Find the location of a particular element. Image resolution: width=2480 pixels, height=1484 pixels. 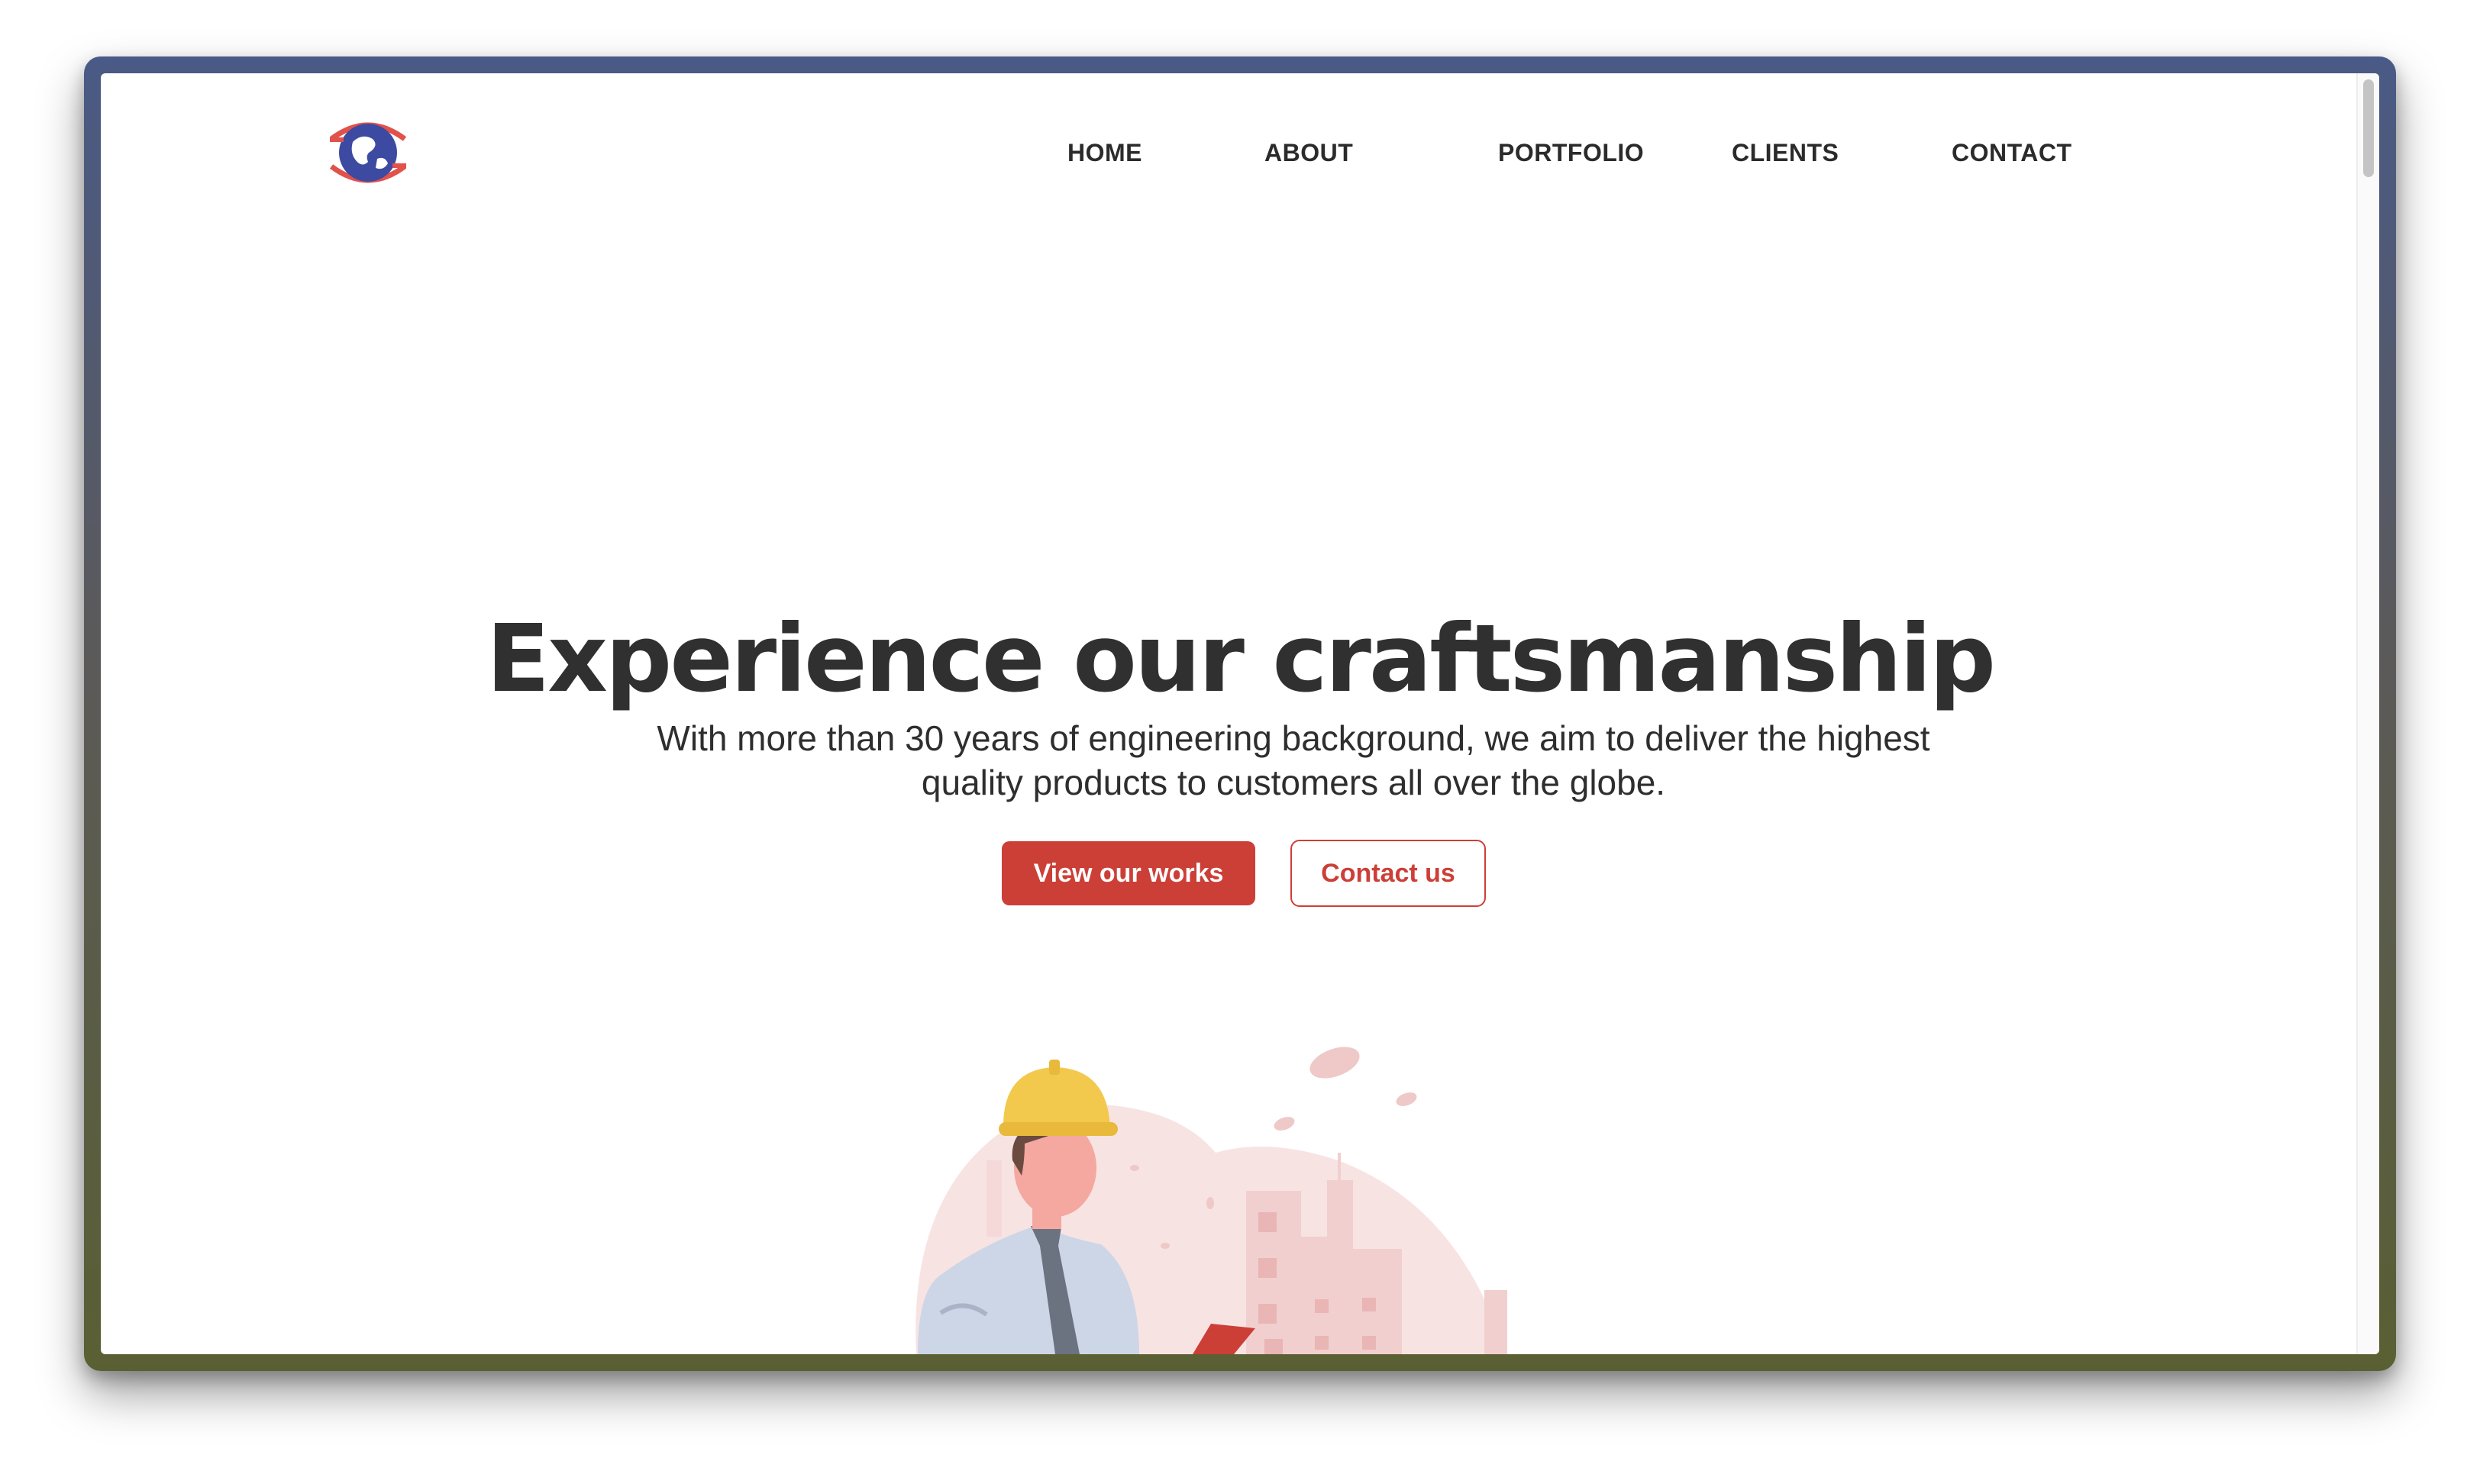

scrollbar-thumb is located at coordinates (2368, 128).